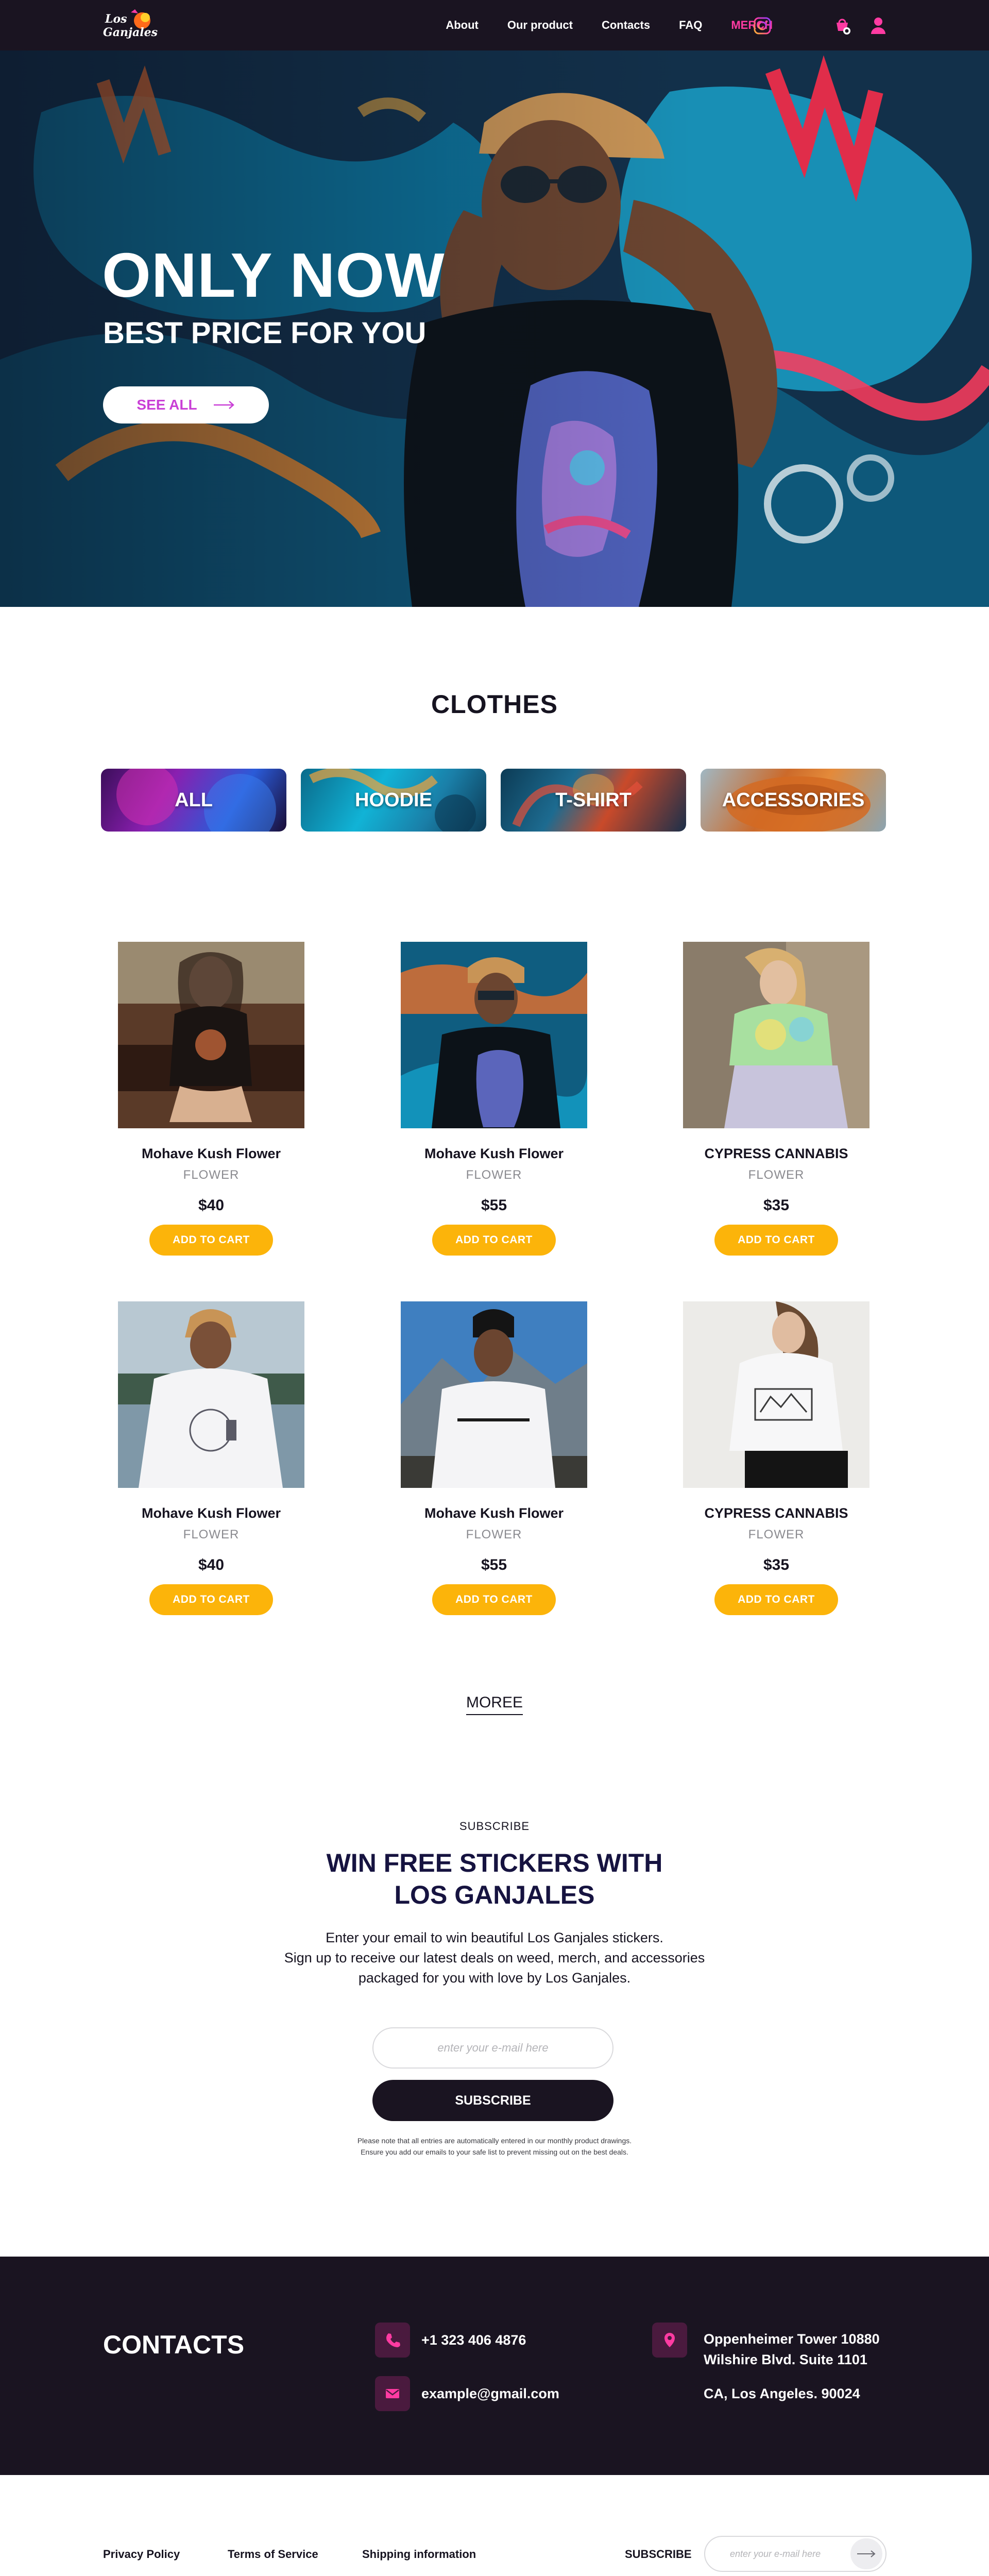 The width and height of the screenshot is (989, 2576). I want to click on mail-icon, so click(392, 2394).